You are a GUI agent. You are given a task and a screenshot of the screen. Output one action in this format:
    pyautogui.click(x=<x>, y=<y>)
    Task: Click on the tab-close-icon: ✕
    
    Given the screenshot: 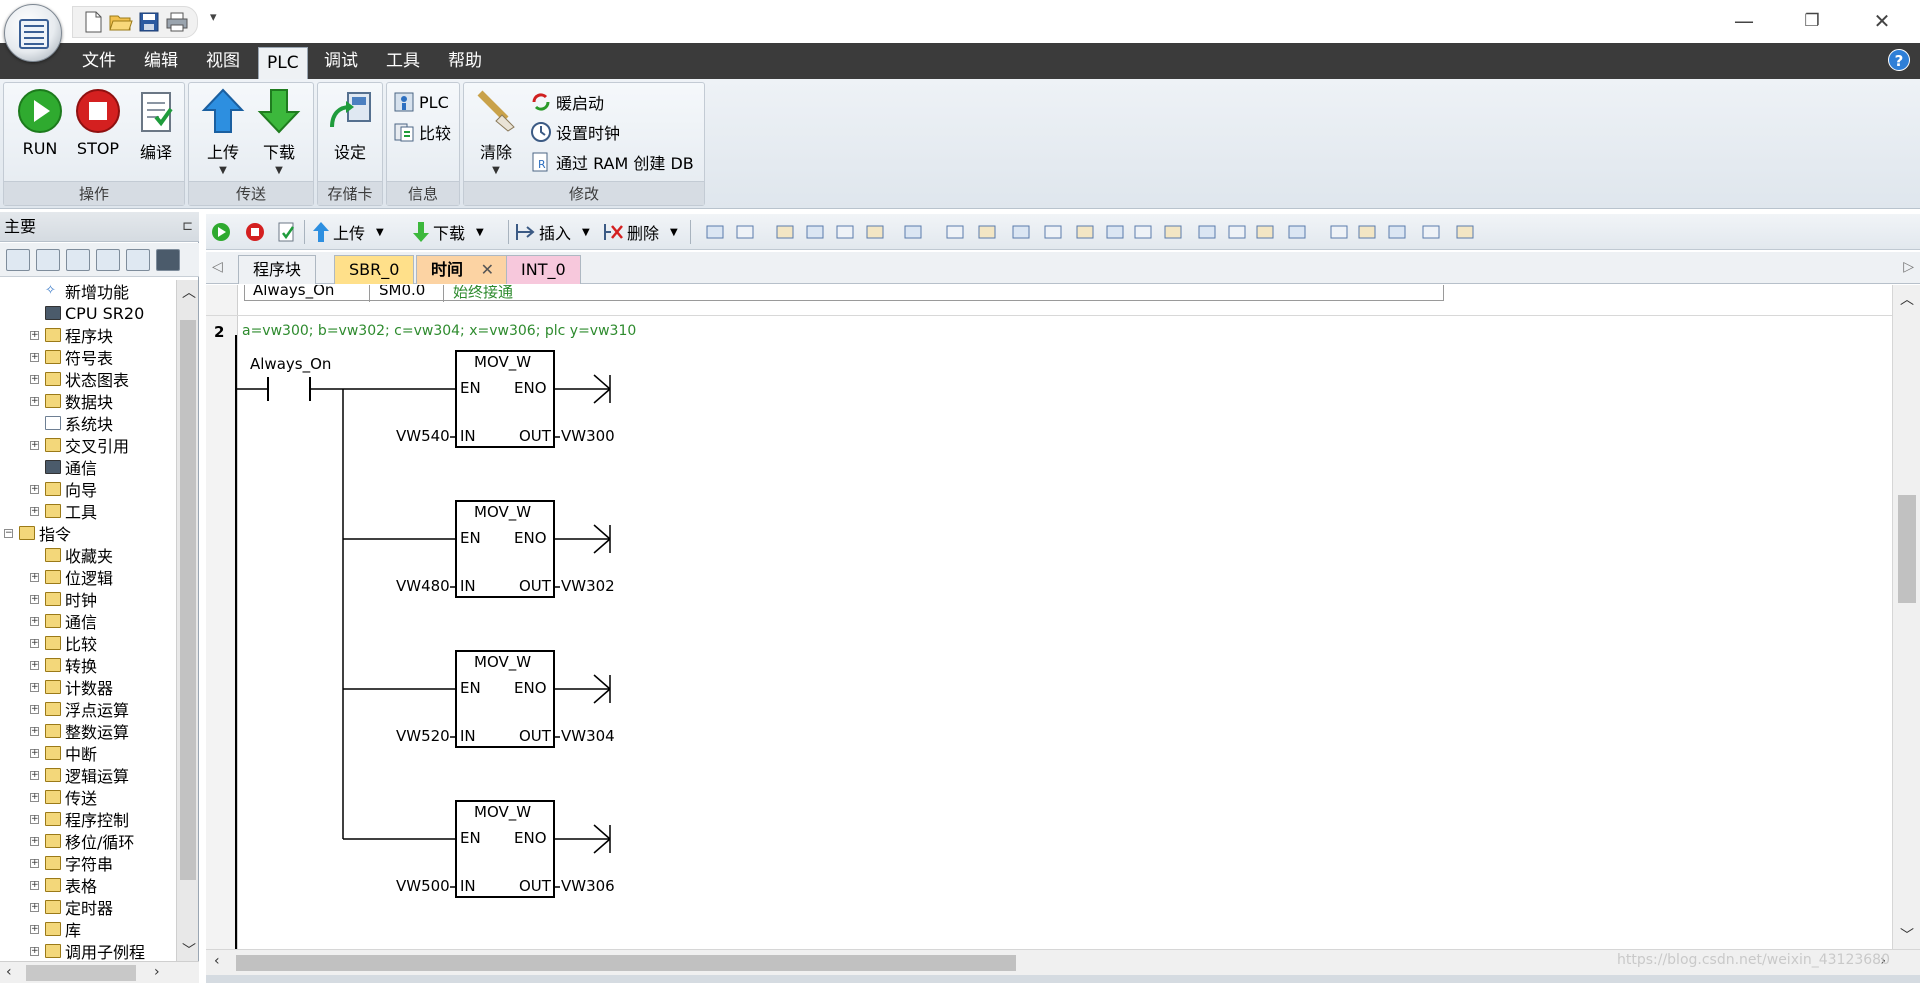 What is the action you would take?
    pyautogui.click(x=487, y=269)
    